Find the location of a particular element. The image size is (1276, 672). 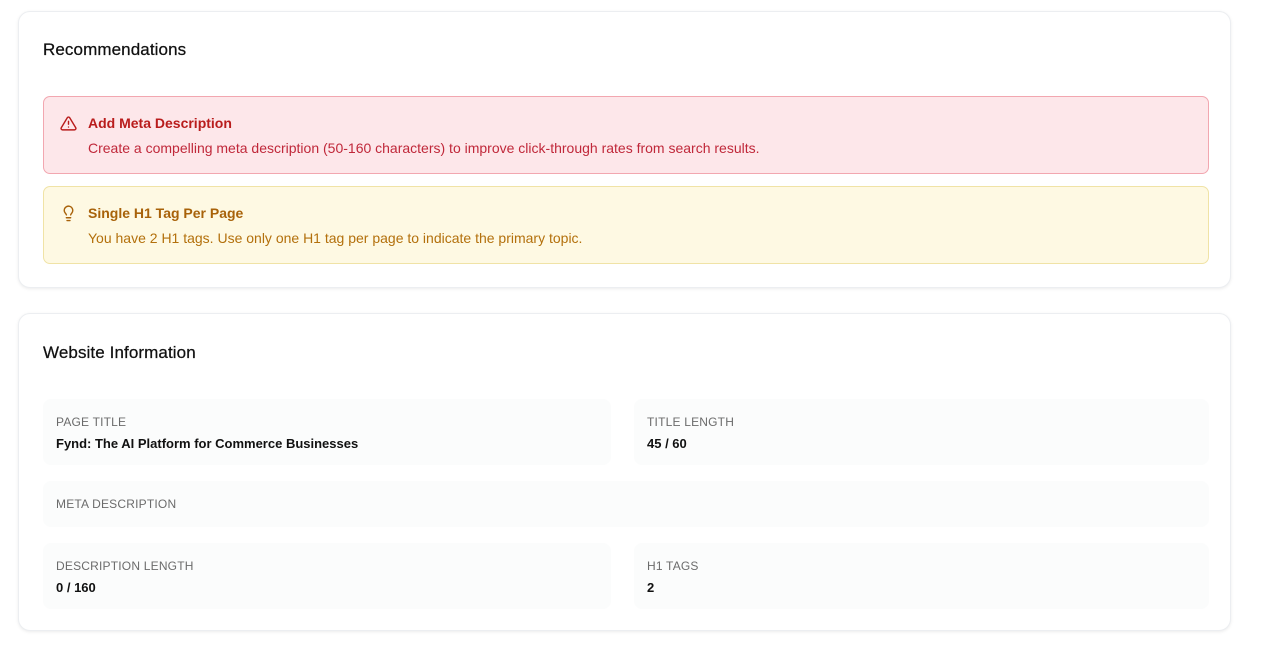

field-value: 2 is located at coordinates (651, 587).